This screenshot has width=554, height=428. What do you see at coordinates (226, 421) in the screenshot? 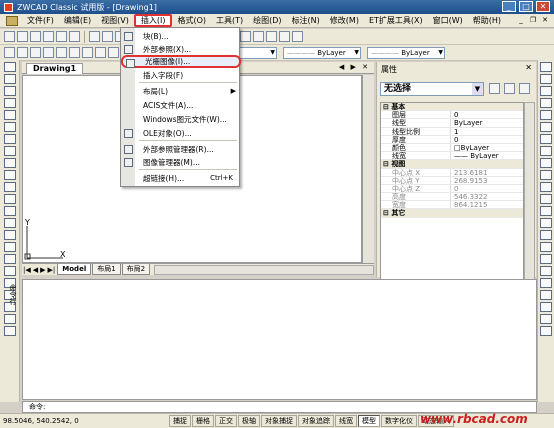
I see `status-toggle-2: 正交` at bounding box center [226, 421].